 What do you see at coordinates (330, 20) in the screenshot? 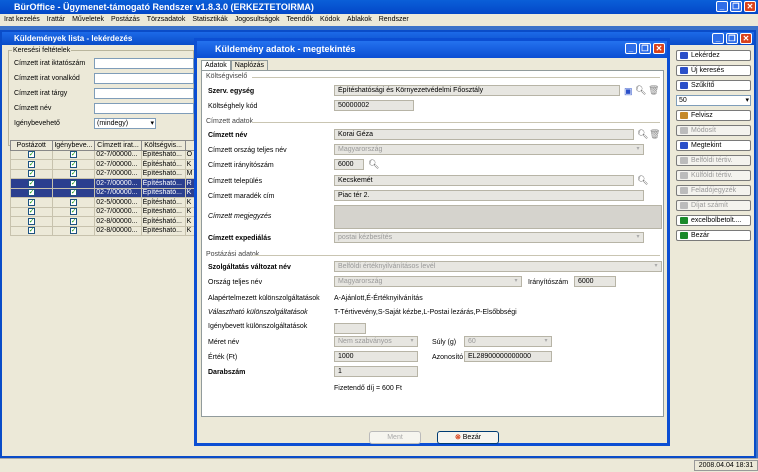
I see `menu-item: Kódok` at bounding box center [330, 20].